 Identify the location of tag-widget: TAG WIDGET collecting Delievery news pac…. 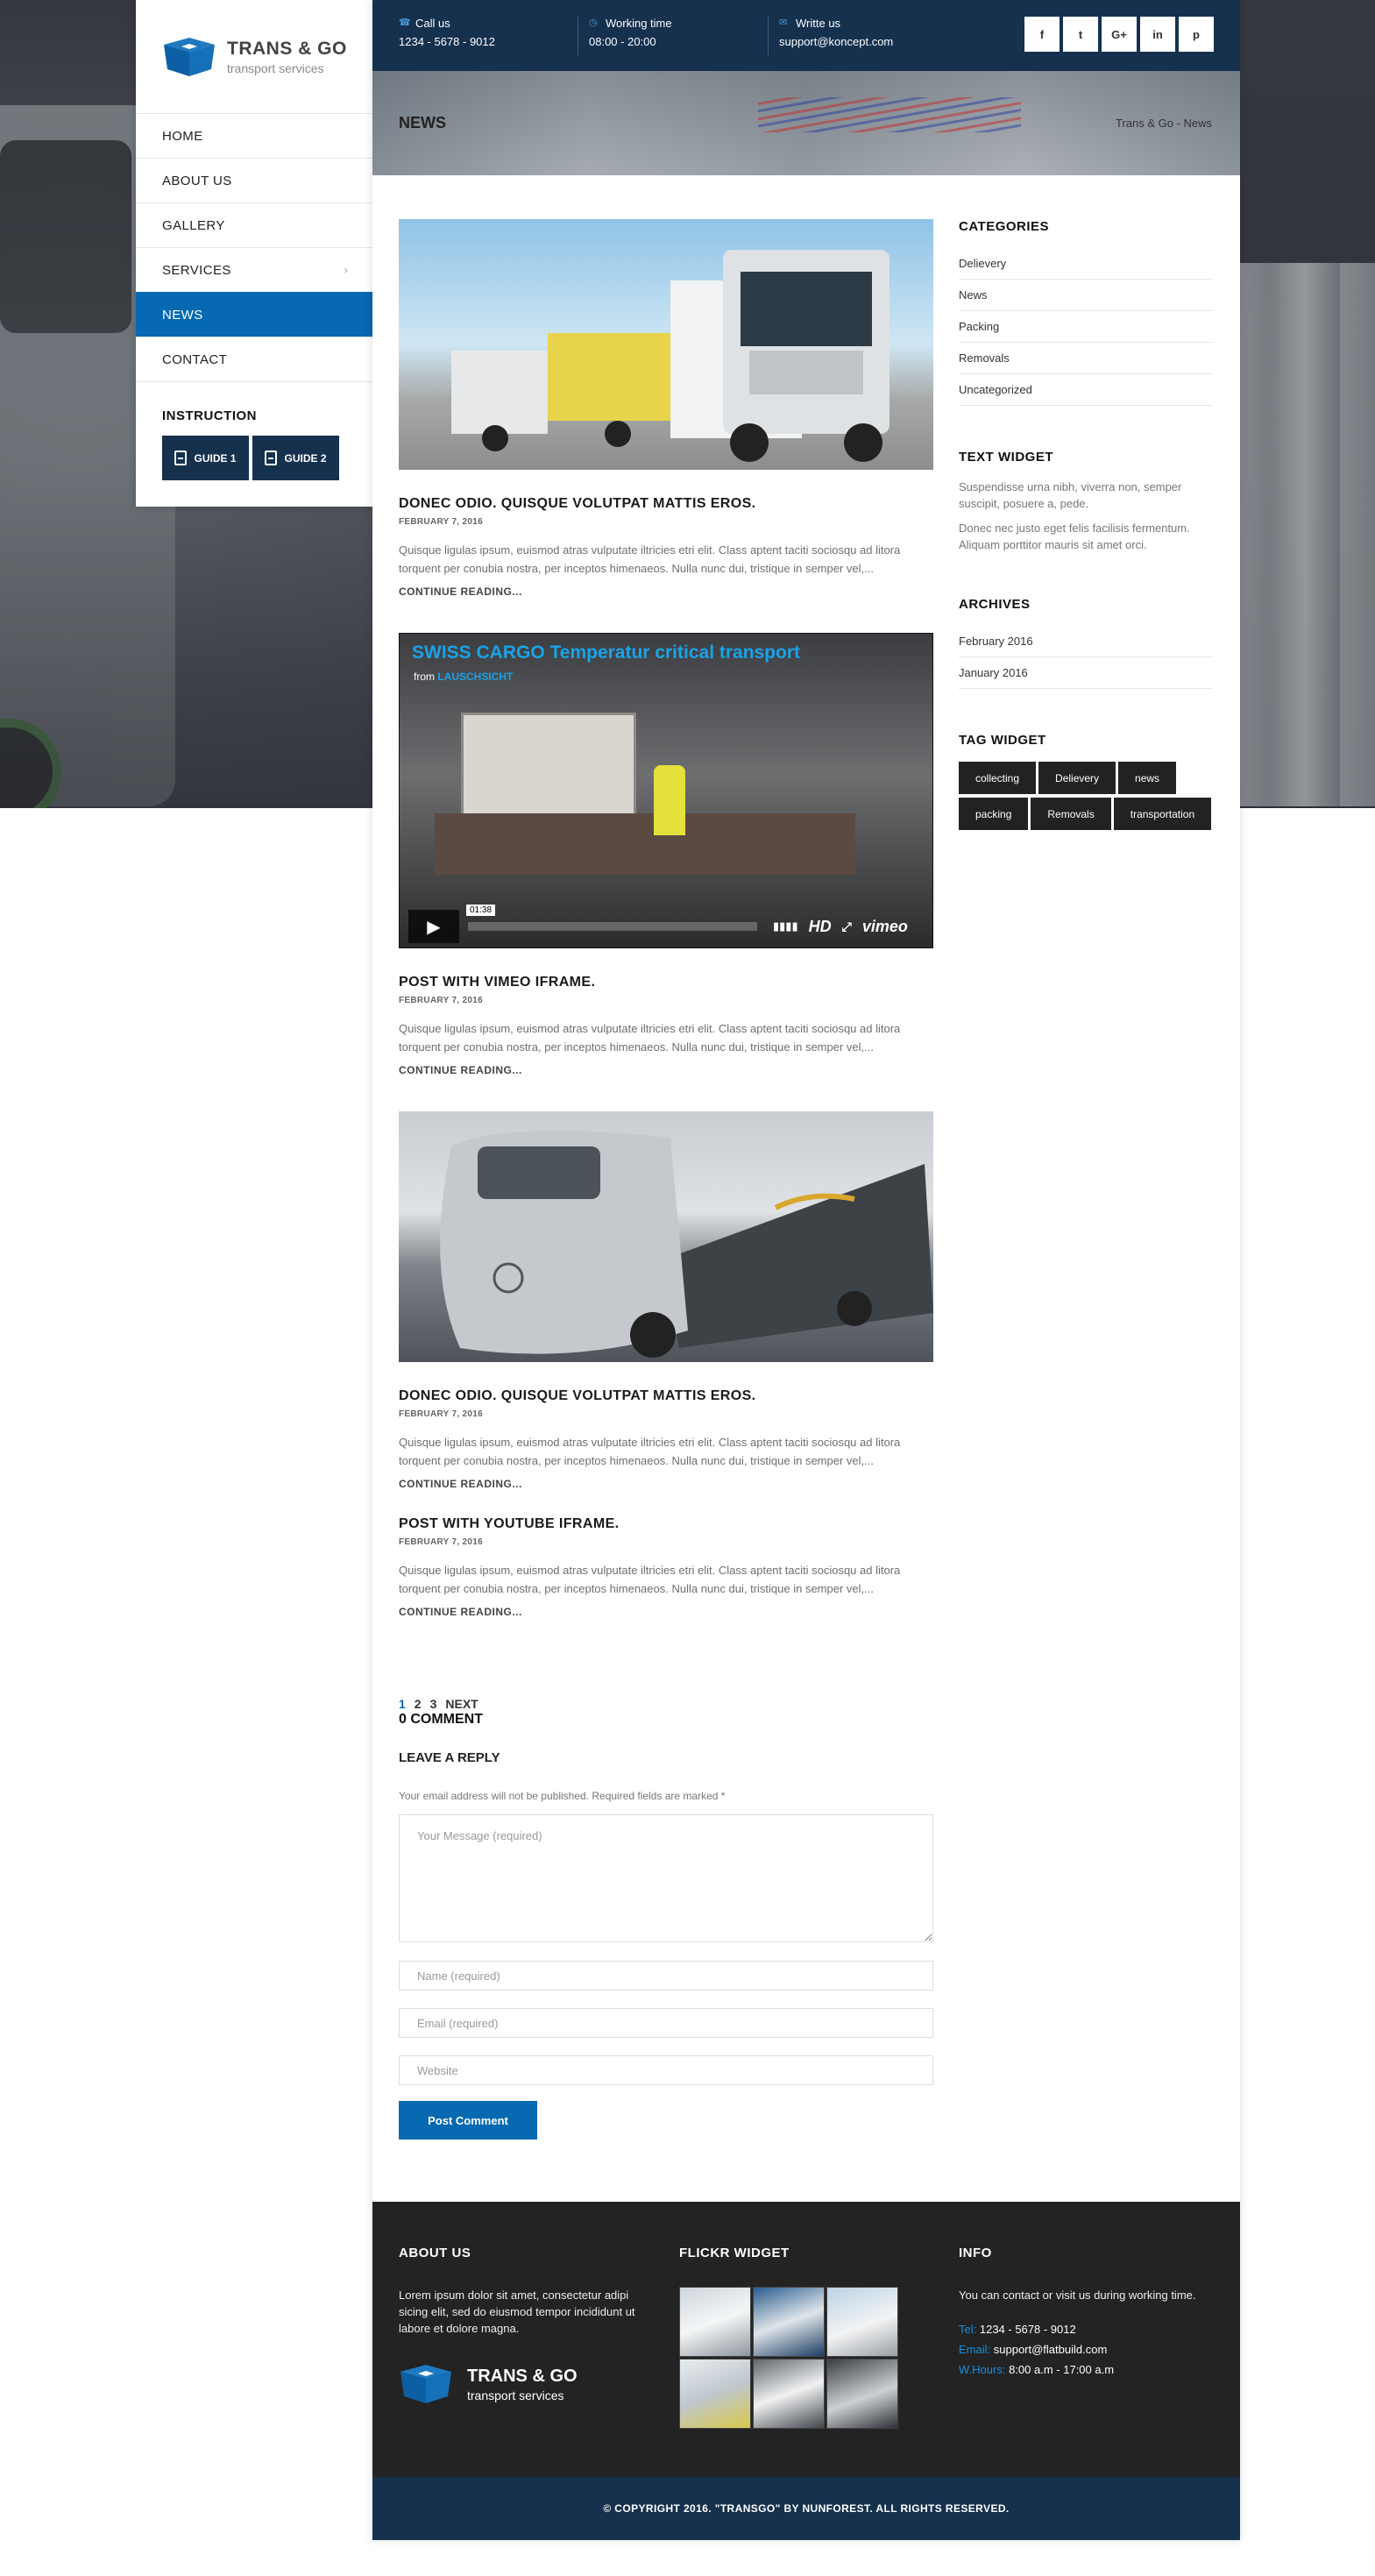
(1086, 782).